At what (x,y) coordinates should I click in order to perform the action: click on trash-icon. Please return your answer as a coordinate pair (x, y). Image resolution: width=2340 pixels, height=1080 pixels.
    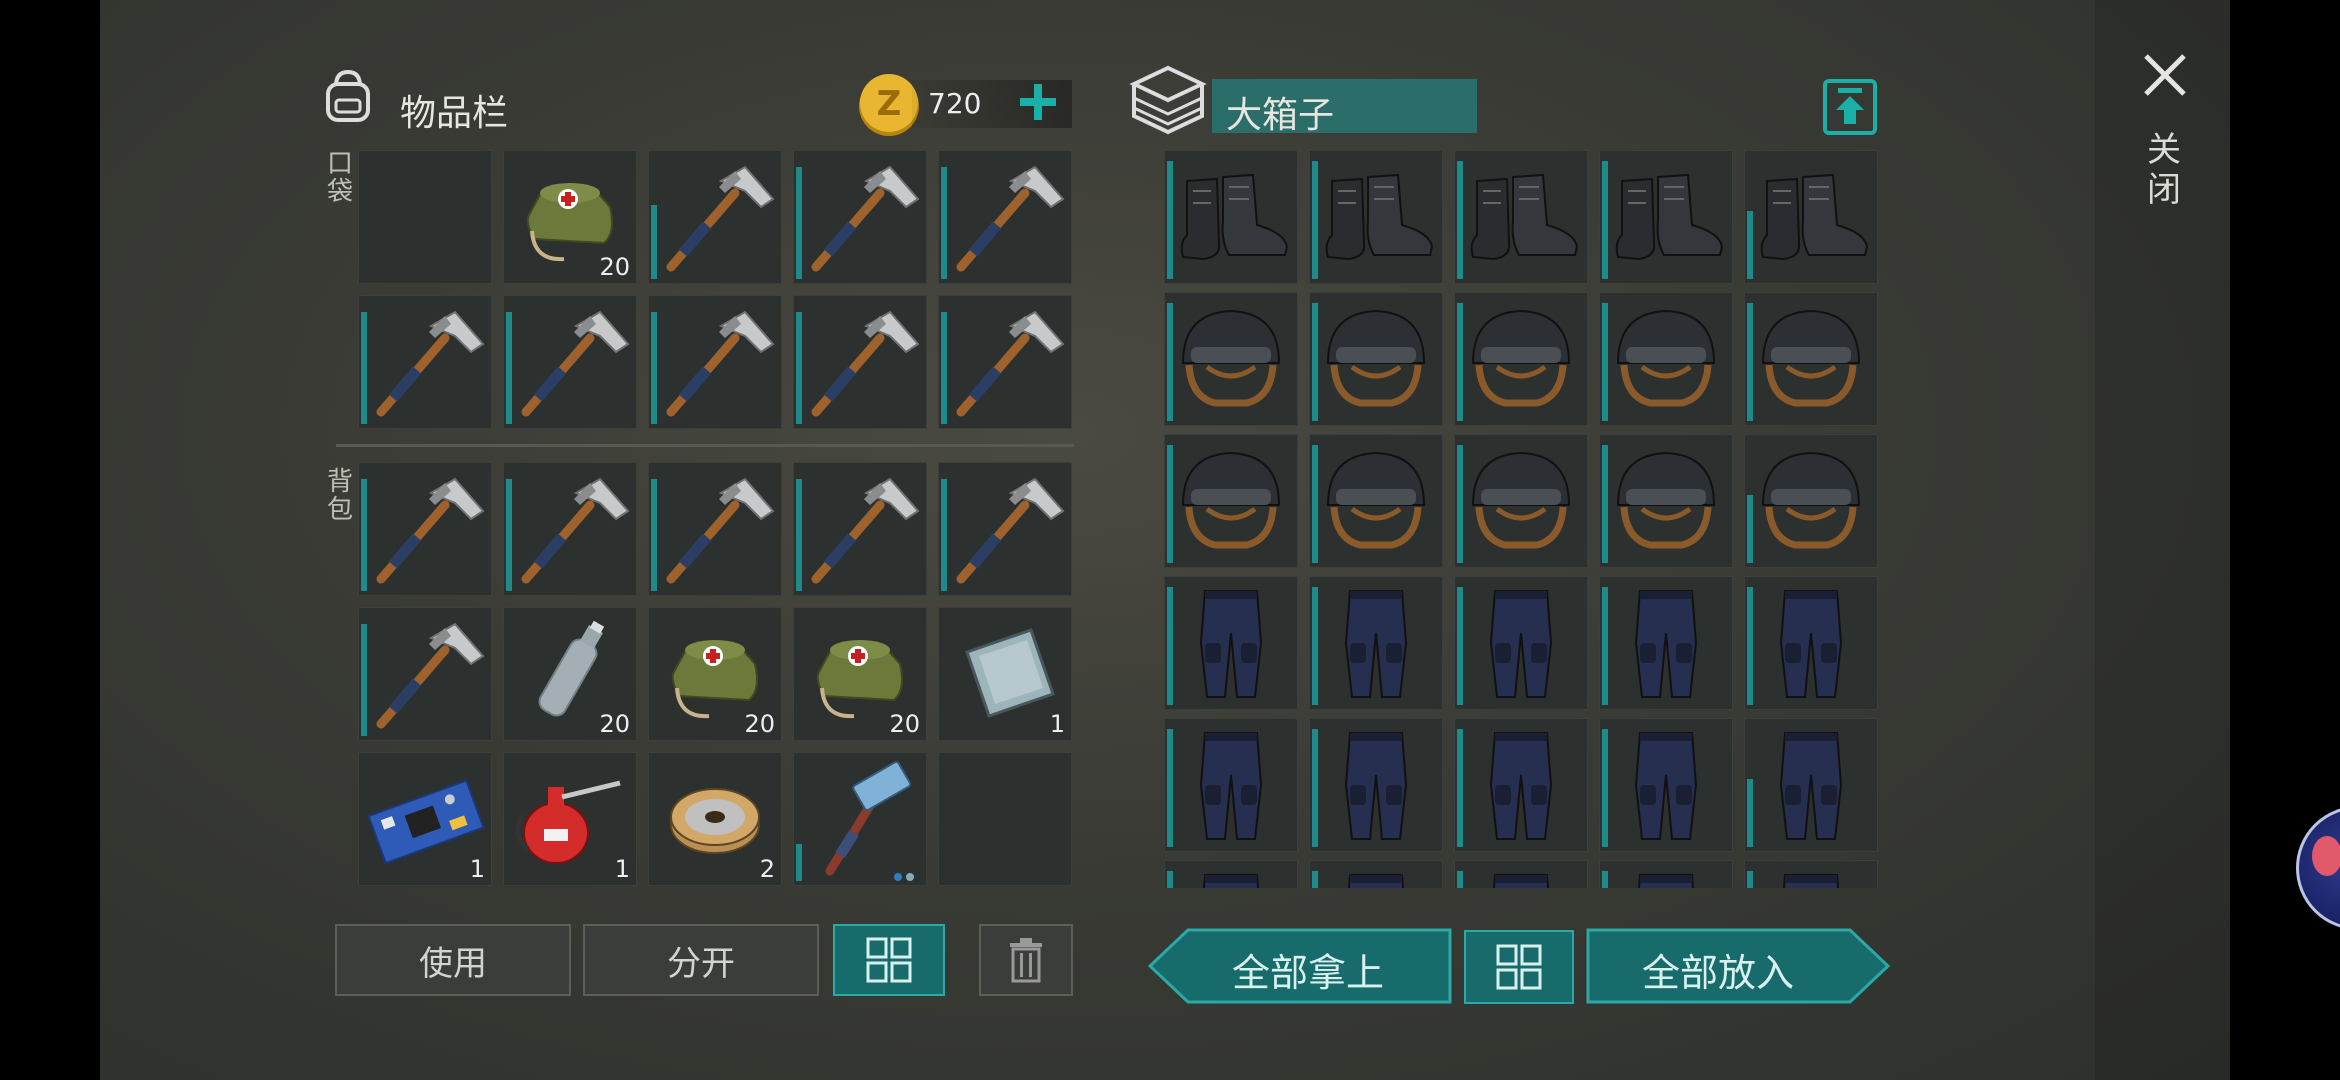
    Looking at the image, I should click on (1026, 960).